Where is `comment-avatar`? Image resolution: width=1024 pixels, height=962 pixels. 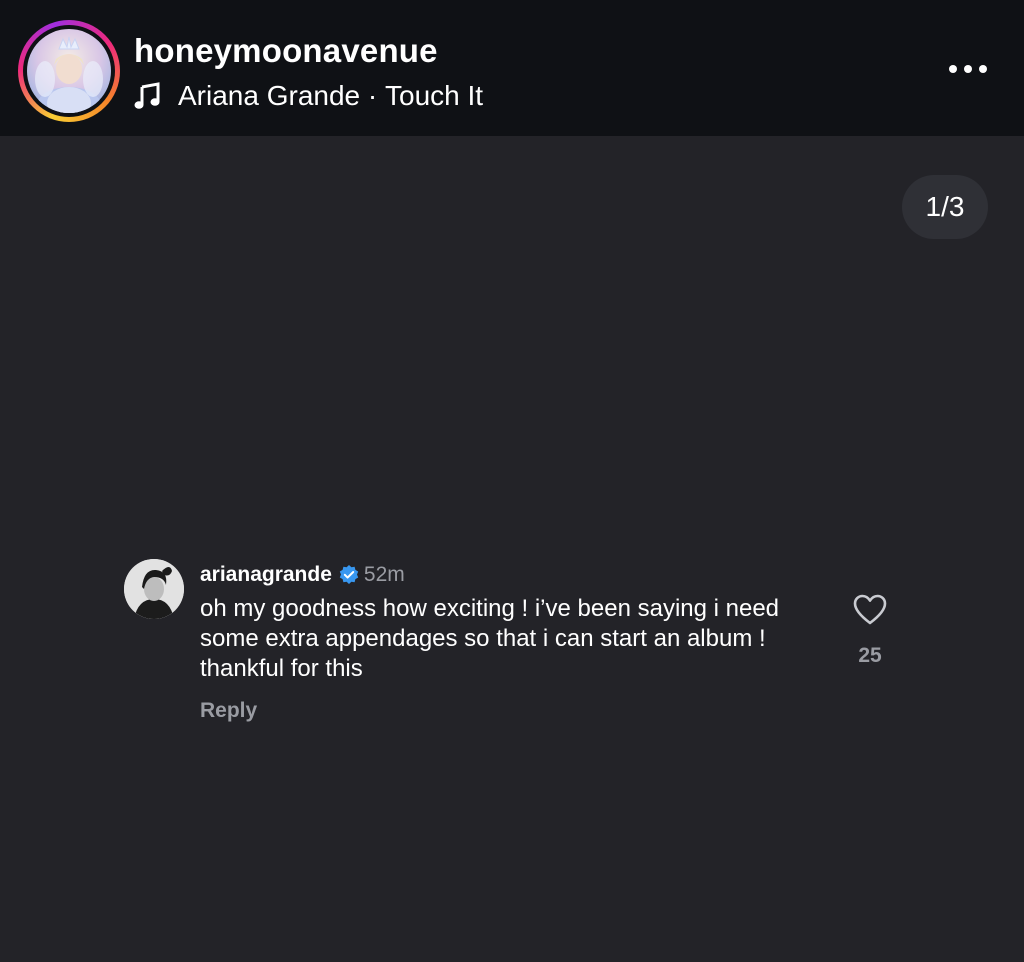
comment-avatar is located at coordinates (154, 589).